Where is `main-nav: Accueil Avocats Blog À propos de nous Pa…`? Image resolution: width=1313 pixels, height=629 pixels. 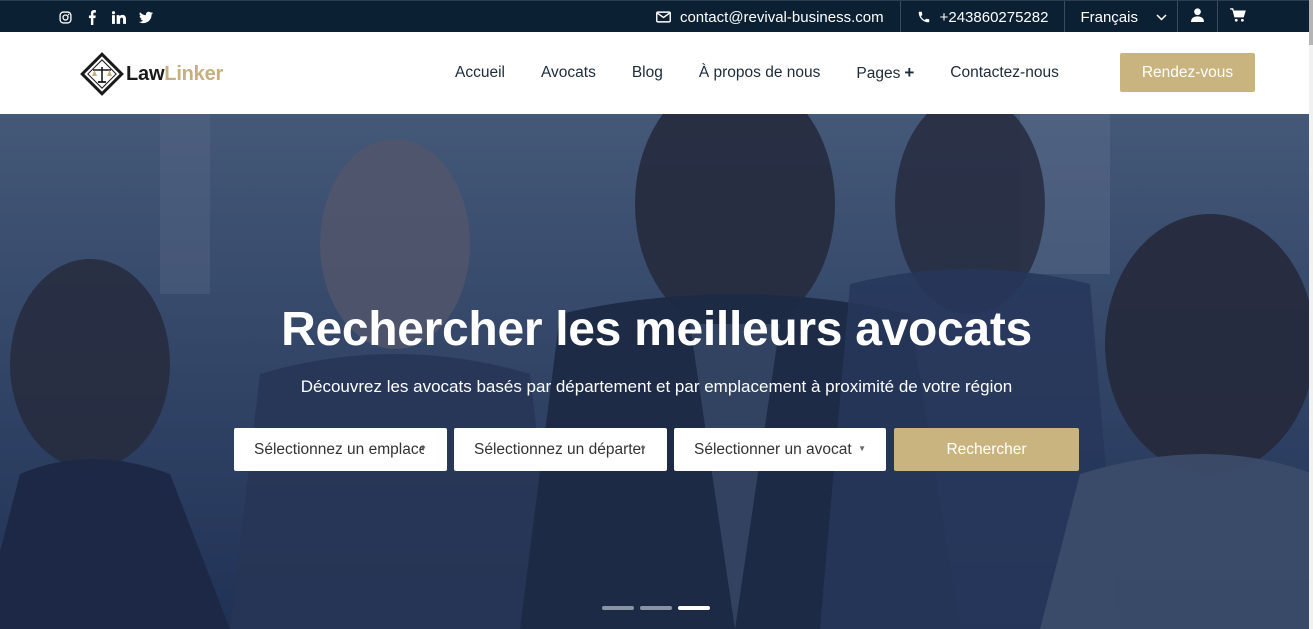
main-nav: Accueil Avocats Blog À propos de nous Pa… is located at coordinates (757, 73).